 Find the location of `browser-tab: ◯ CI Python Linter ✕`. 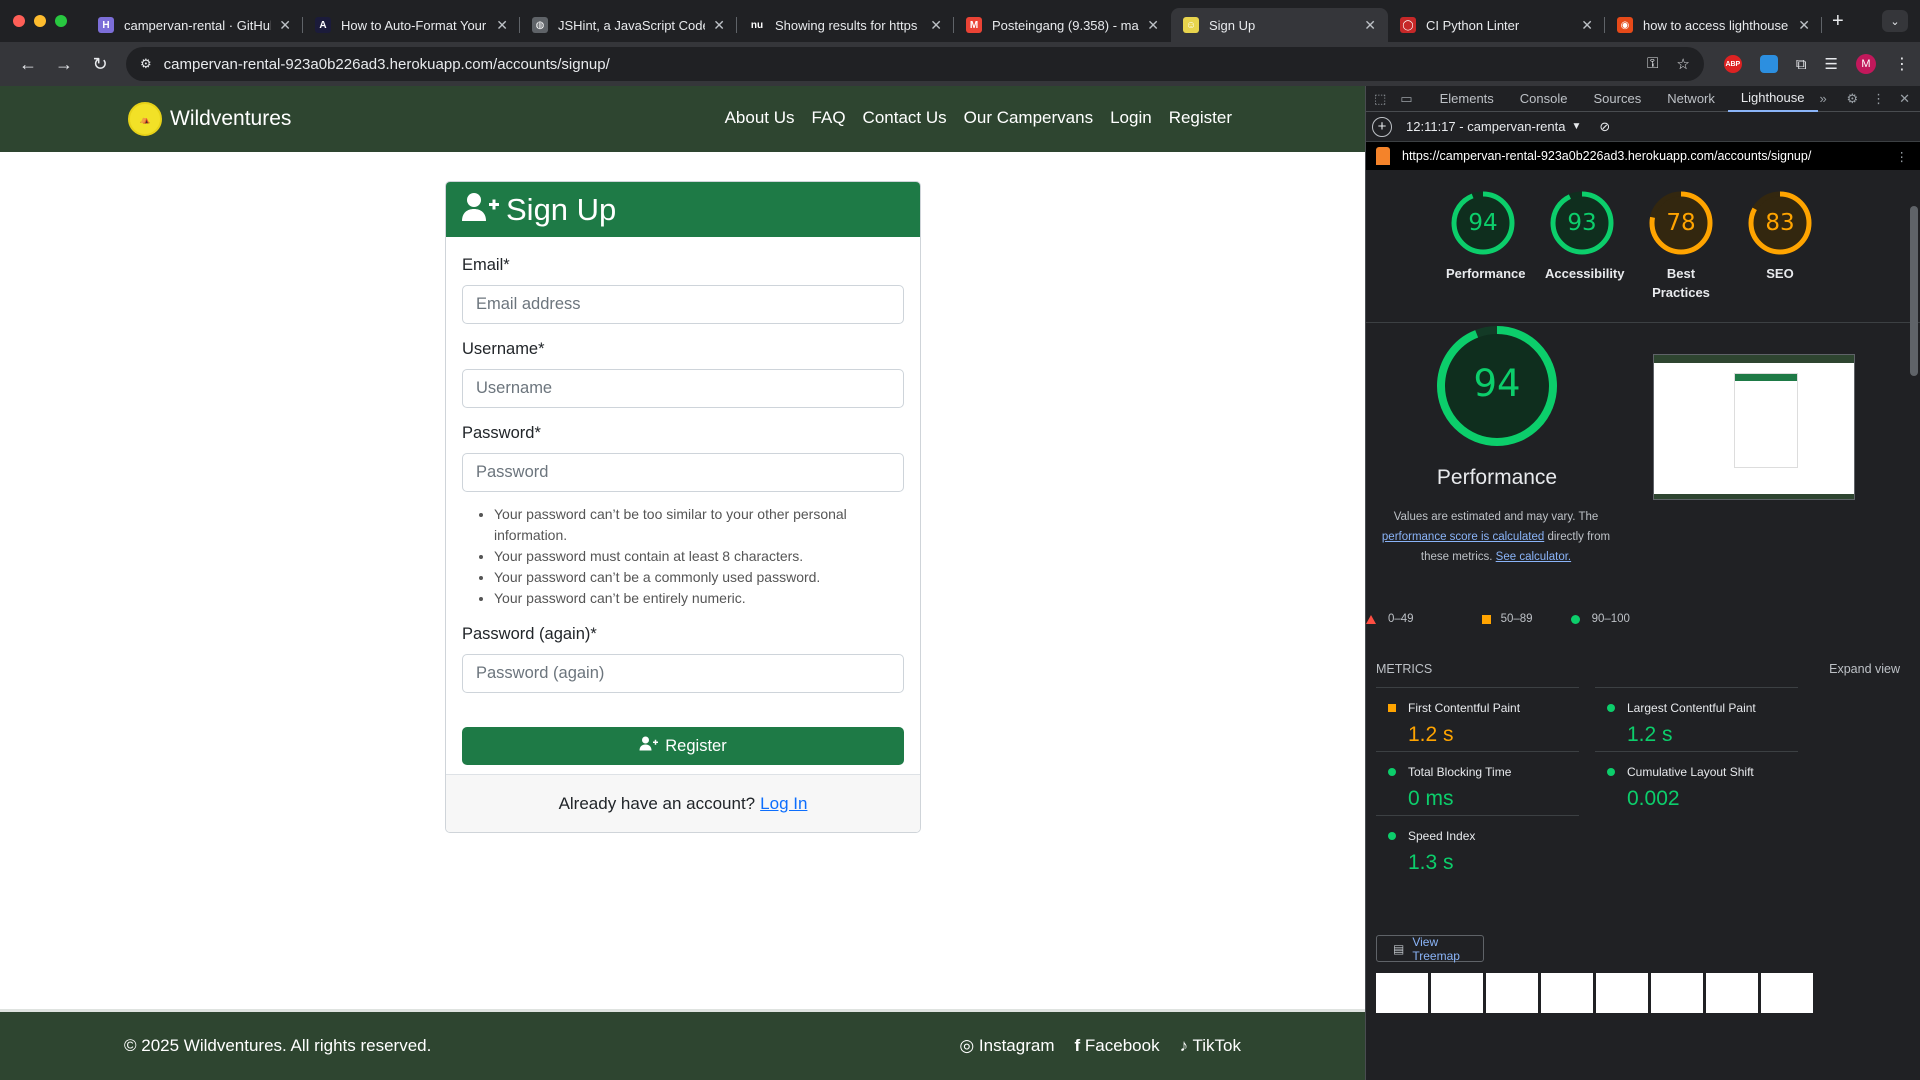

browser-tab: ◯ CI Python Linter ✕ is located at coordinates (1496, 25).